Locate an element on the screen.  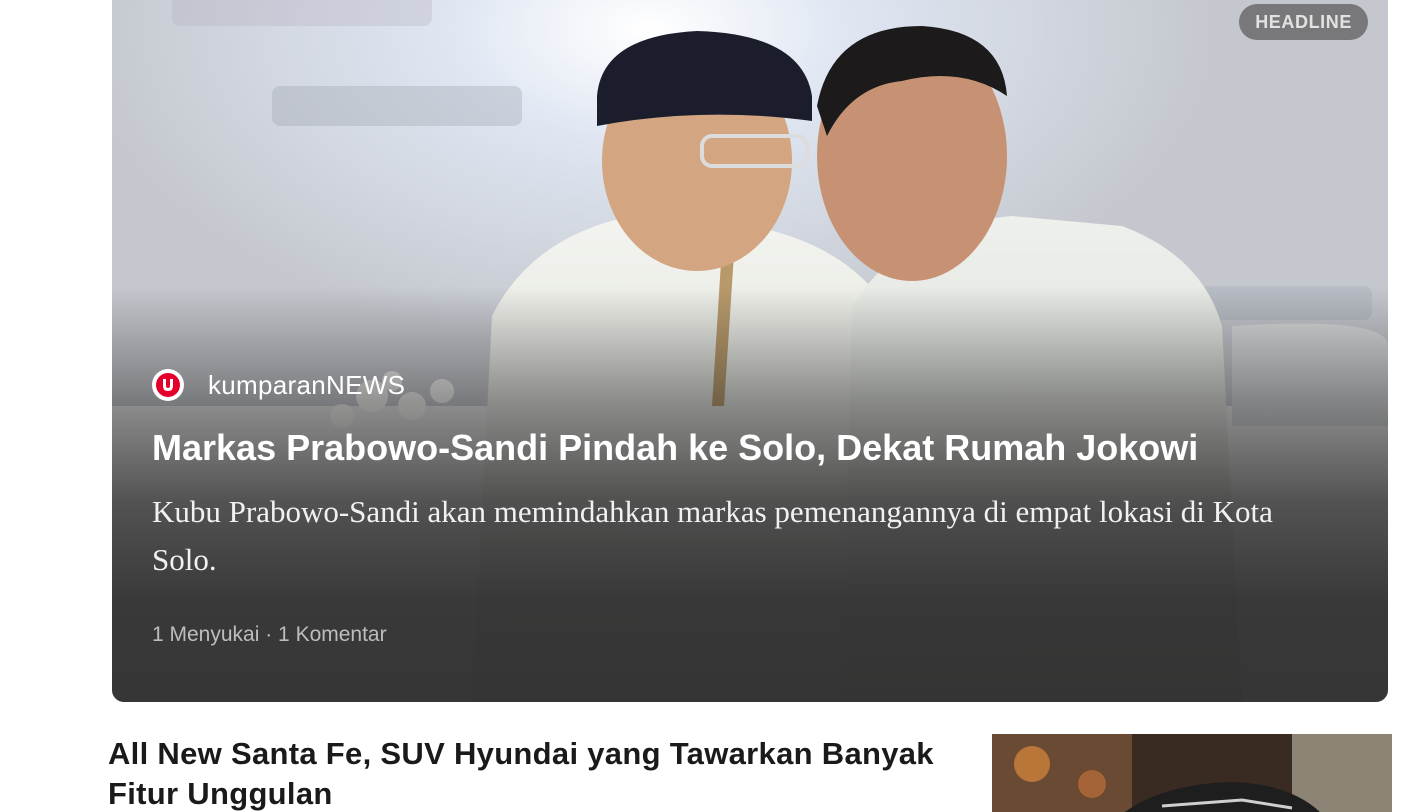
source-row: kumparanNEWS is located at coordinates (278, 385).